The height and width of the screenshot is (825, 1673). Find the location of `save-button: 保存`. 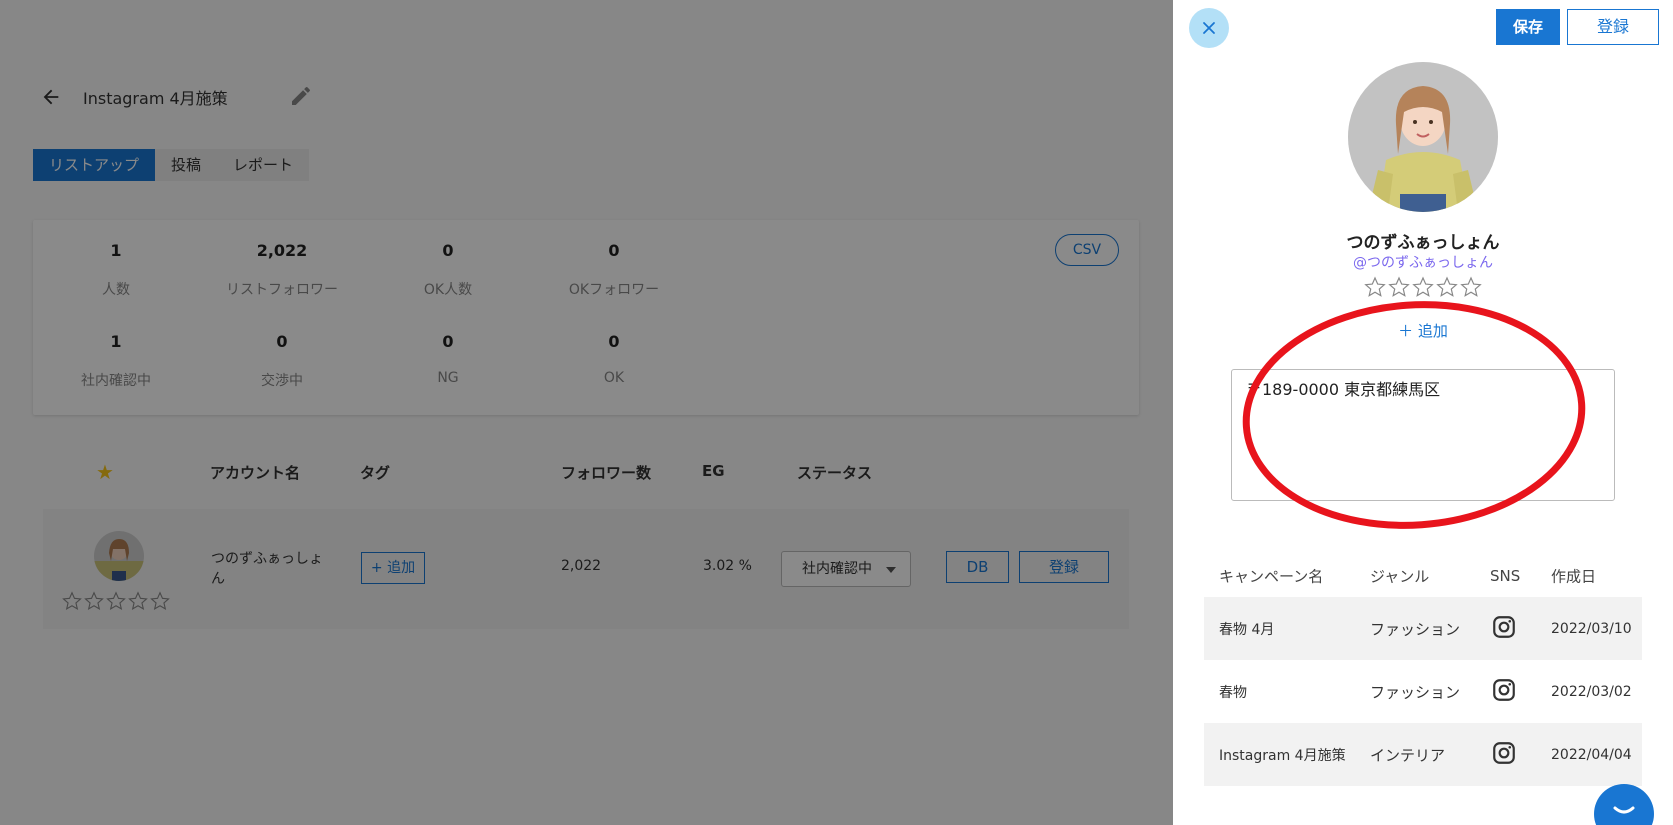

save-button: 保存 is located at coordinates (1528, 27).